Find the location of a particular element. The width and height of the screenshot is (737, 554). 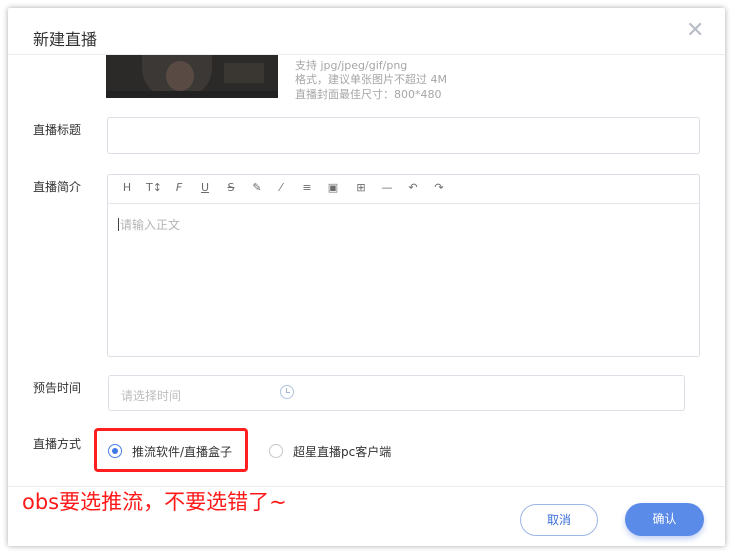

cover-hint-size: 格式，建议单张图片不超过 4M is located at coordinates (371, 79).